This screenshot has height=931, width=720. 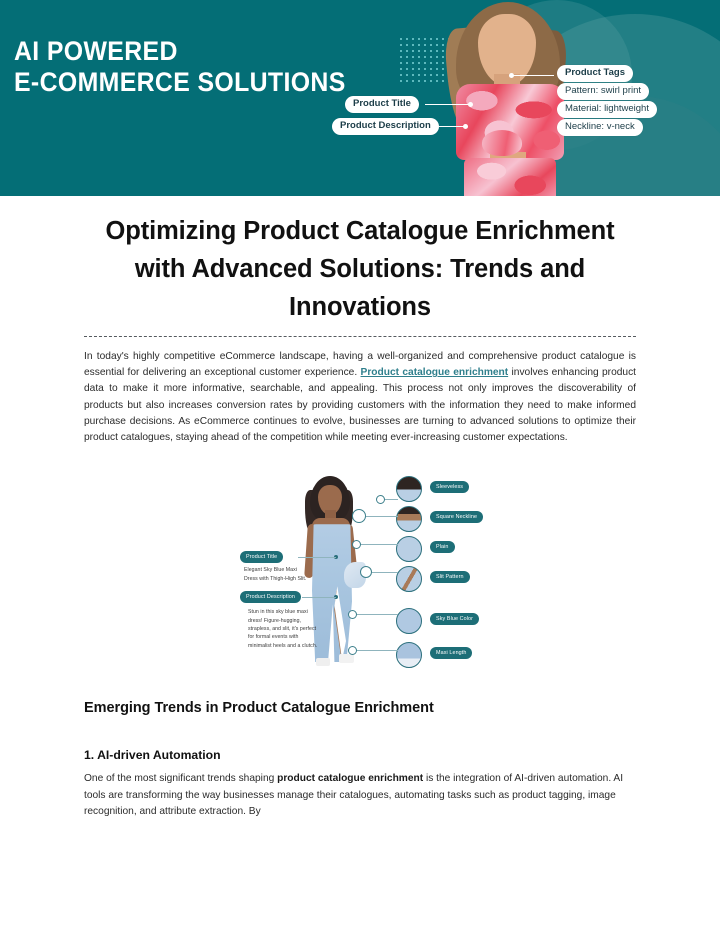 What do you see at coordinates (262, 557) in the screenshot?
I see `figure-tag-product-title: Product Title` at bounding box center [262, 557].